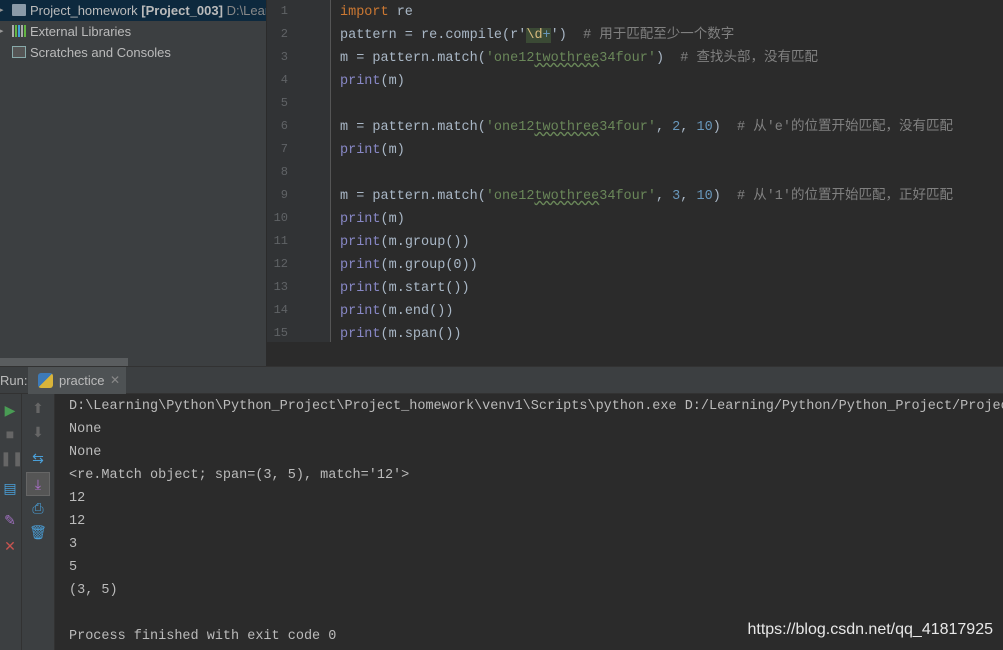  I want to click on console-line: None, so click(85, 429).